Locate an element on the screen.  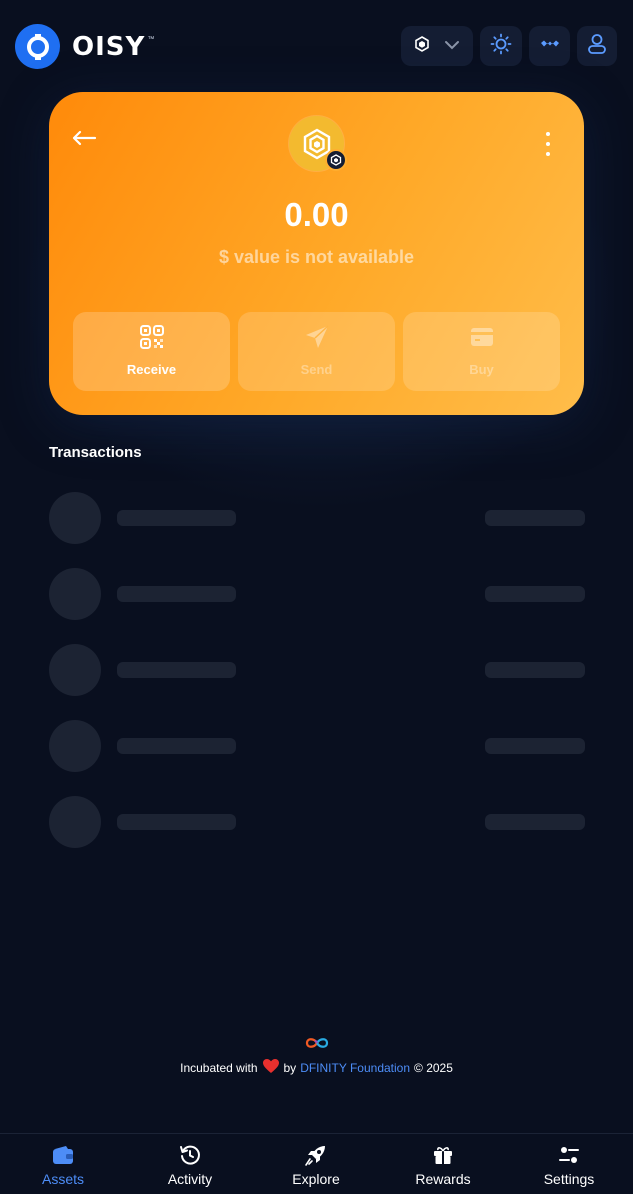
back-button is located at coordinates (87, 140).